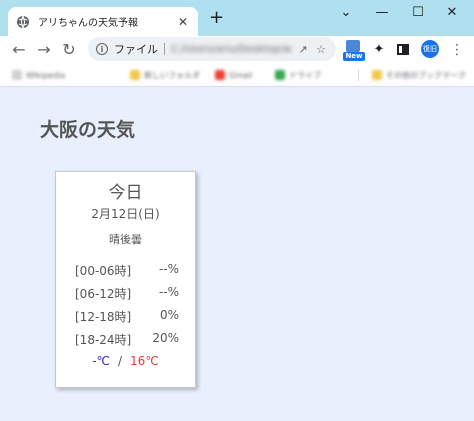 The width and height of the screenshot is (474, 421). Describe the element at coordinates (426, 75) in the screenshot. I see `bookmark-label: その他のブックマーク` at that location.